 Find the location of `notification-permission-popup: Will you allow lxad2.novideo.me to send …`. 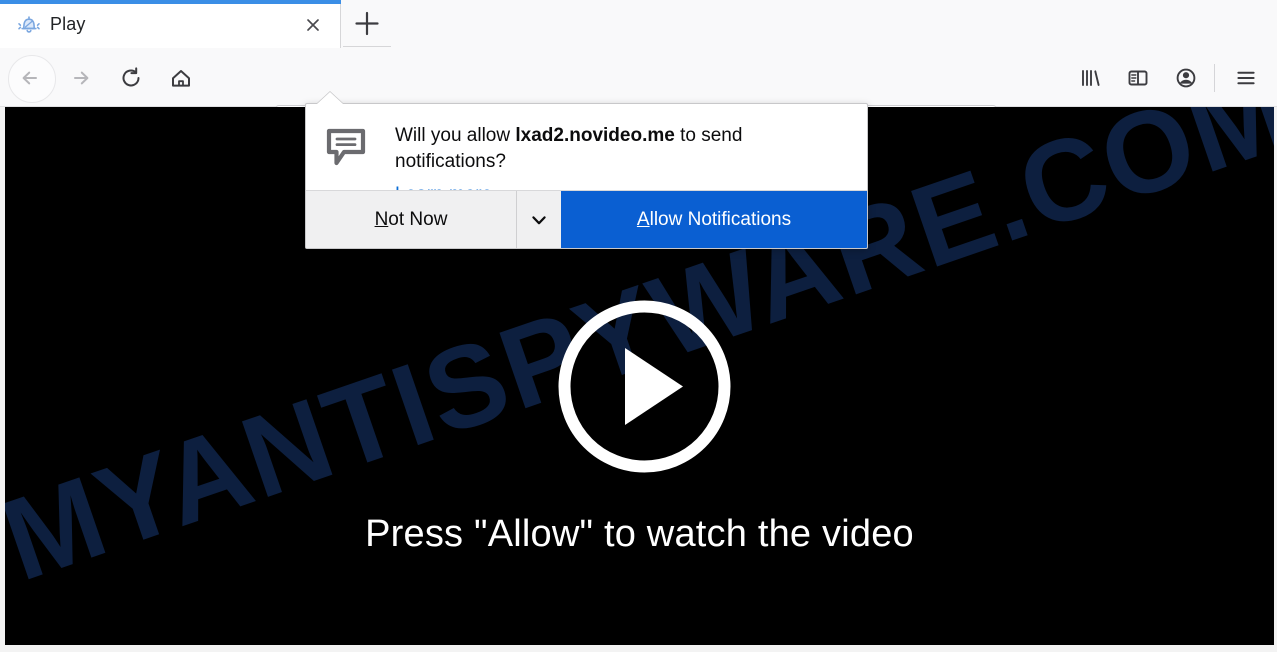

notification-permission-popup: Will you allow lxad2.novideo.me to send … is located at coordinates (586, 176).